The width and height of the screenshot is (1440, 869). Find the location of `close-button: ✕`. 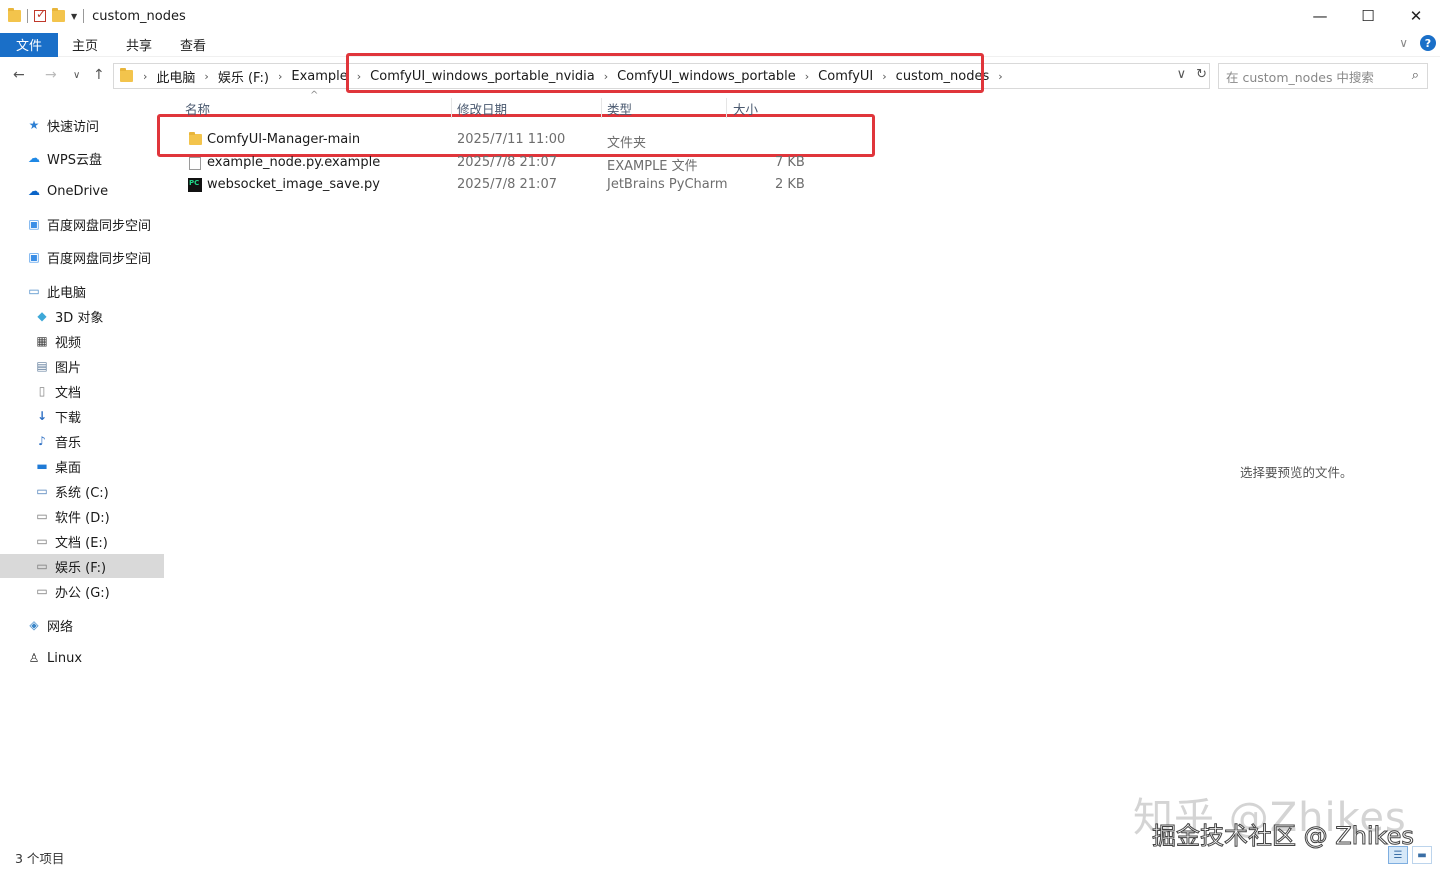

close-button: ✕ is located at coordinates (1416, 16).